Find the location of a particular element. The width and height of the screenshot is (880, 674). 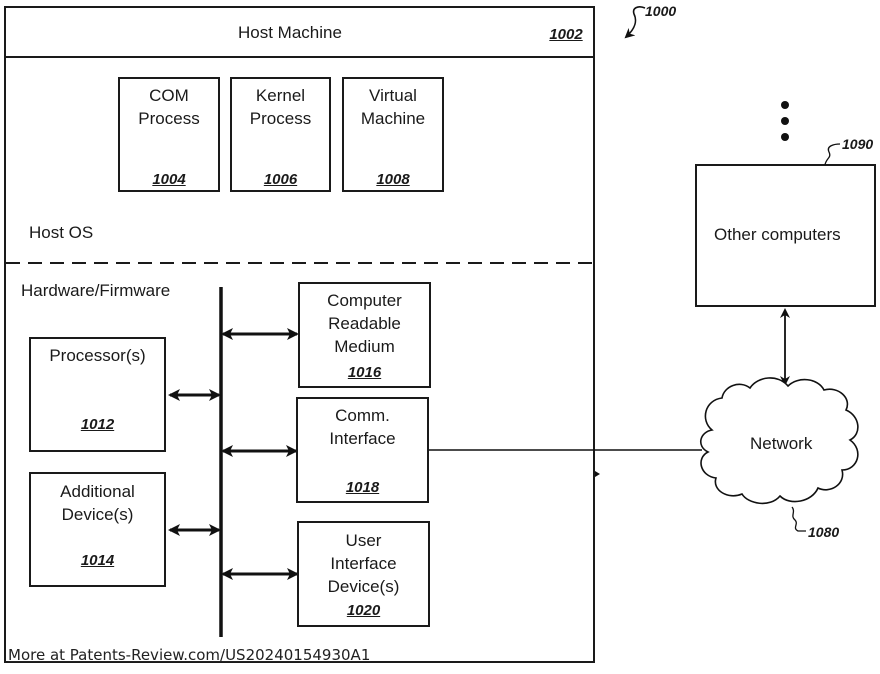

user-interface-devices-box: User Interface Device(s) 1020 is located at coordinates (363, 574).